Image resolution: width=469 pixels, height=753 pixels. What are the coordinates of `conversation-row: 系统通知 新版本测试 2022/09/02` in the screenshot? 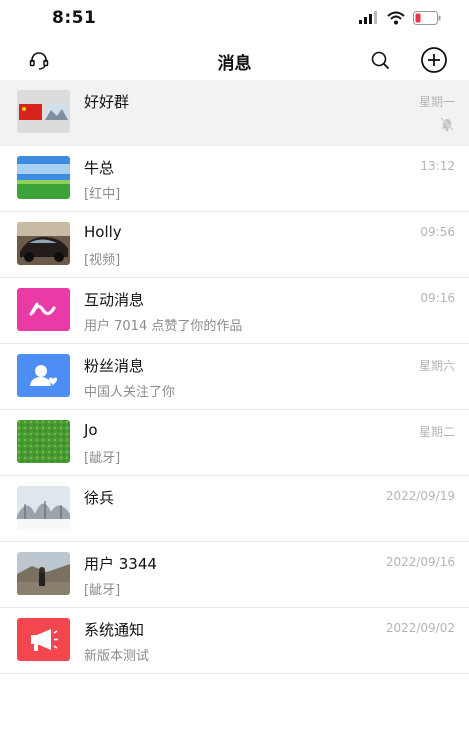 It's located at (234, 641).